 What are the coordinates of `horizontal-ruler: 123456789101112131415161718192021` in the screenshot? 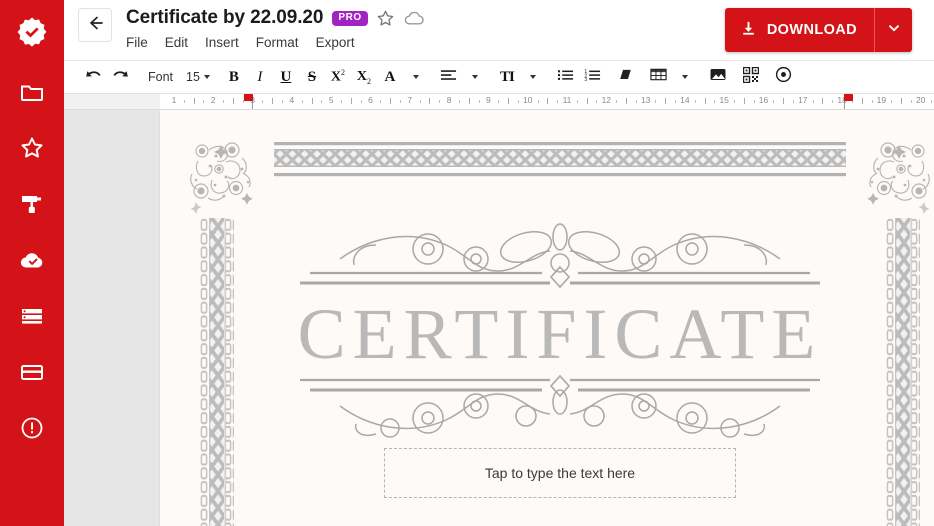 It's located at (499, 102).